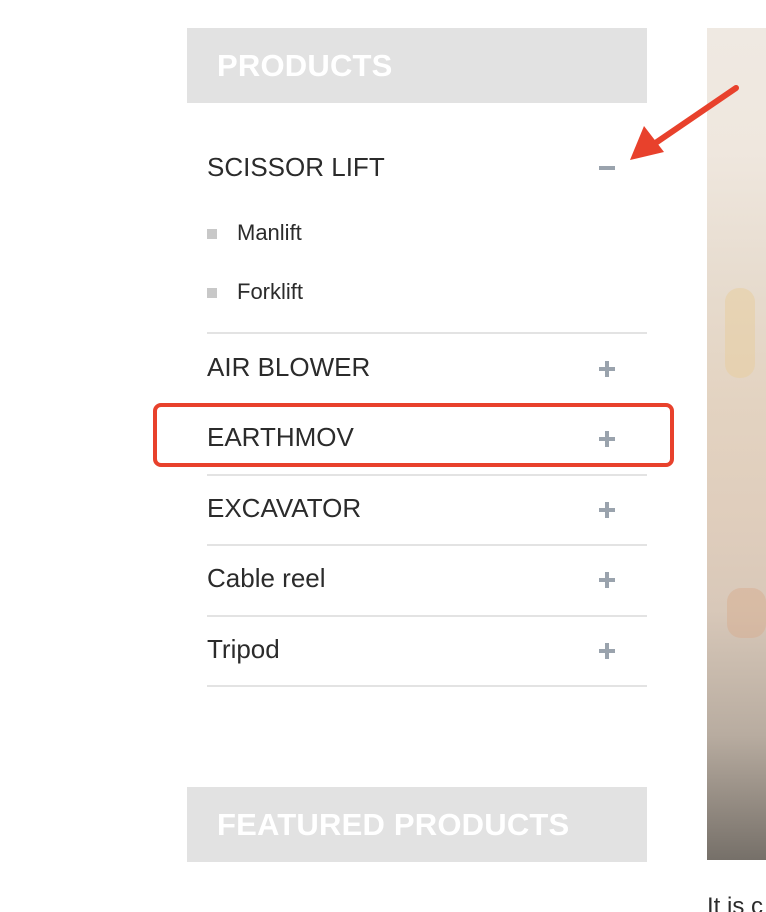  I want to click on category-label: EXCAVATOR, so click(284, 508).